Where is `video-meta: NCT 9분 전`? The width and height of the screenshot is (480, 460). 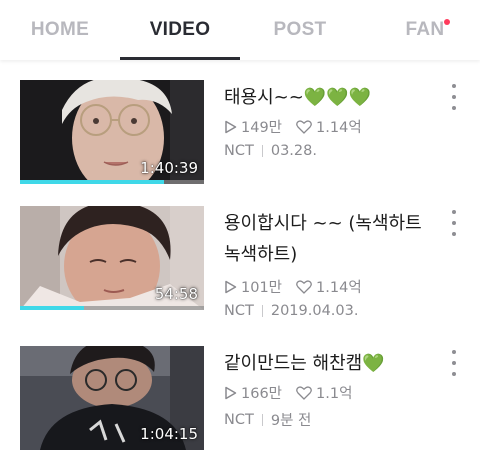 video-meta: NCT 9분 전 is located at coordinates (267, 419).